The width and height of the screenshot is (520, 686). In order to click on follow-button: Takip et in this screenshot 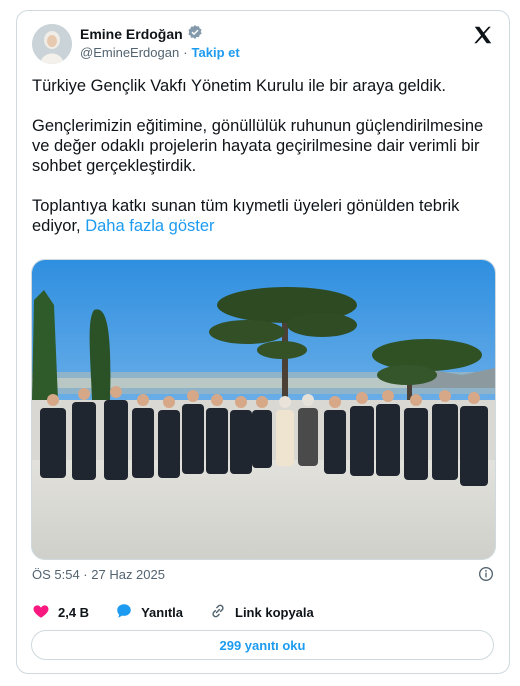, I will do `click(216, 52)`.